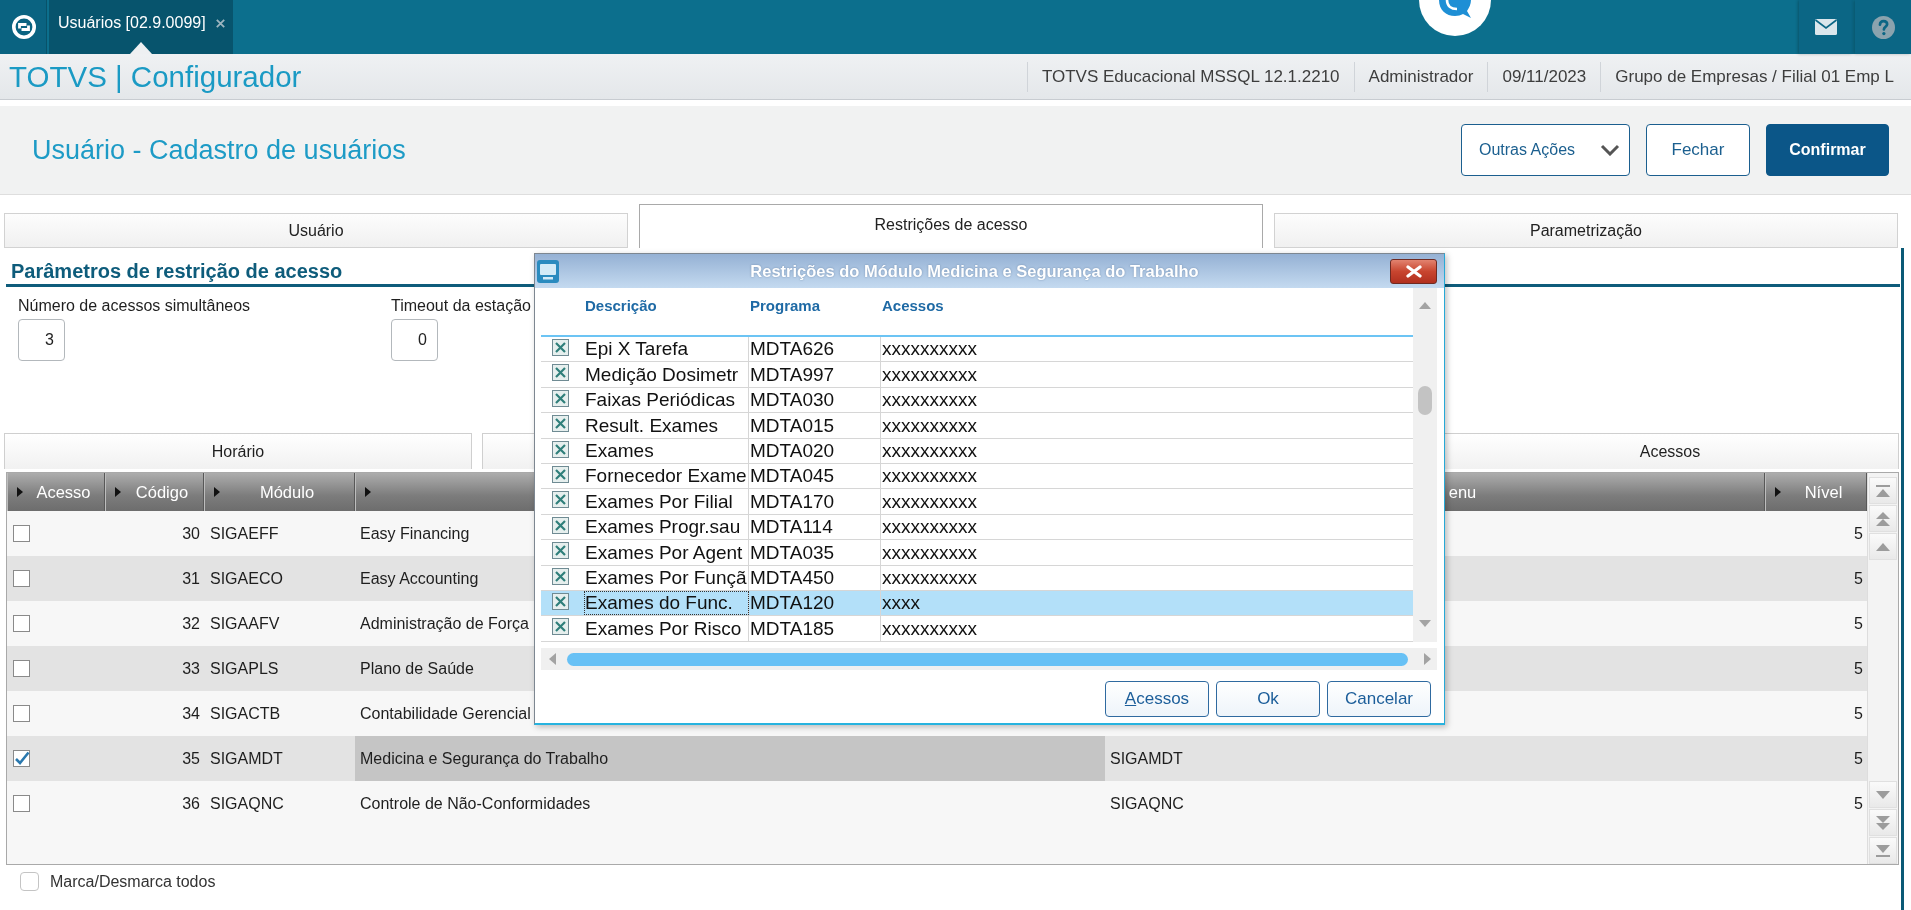  Describe the element at coordinates (815, 349) in the screenshot. I see `table-cell: MDTA626` at that location.